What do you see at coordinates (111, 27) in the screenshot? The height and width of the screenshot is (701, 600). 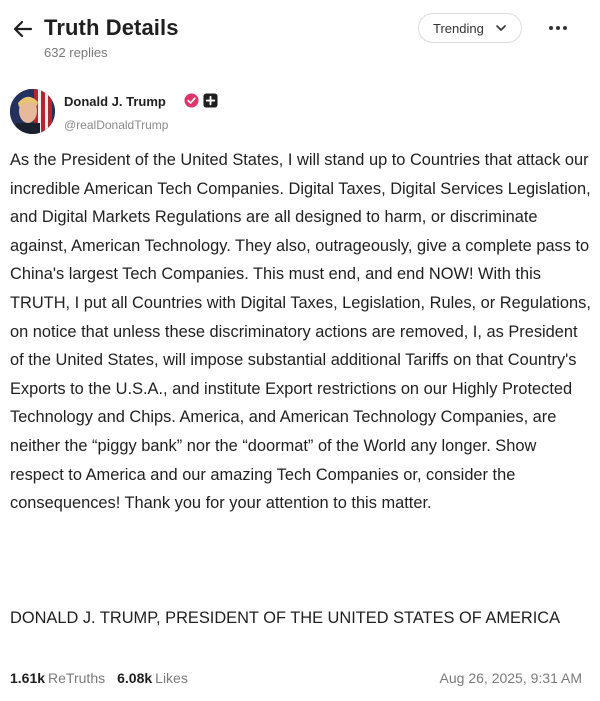 I see `page-title: Truth Details` at bounding box center [111, 27].